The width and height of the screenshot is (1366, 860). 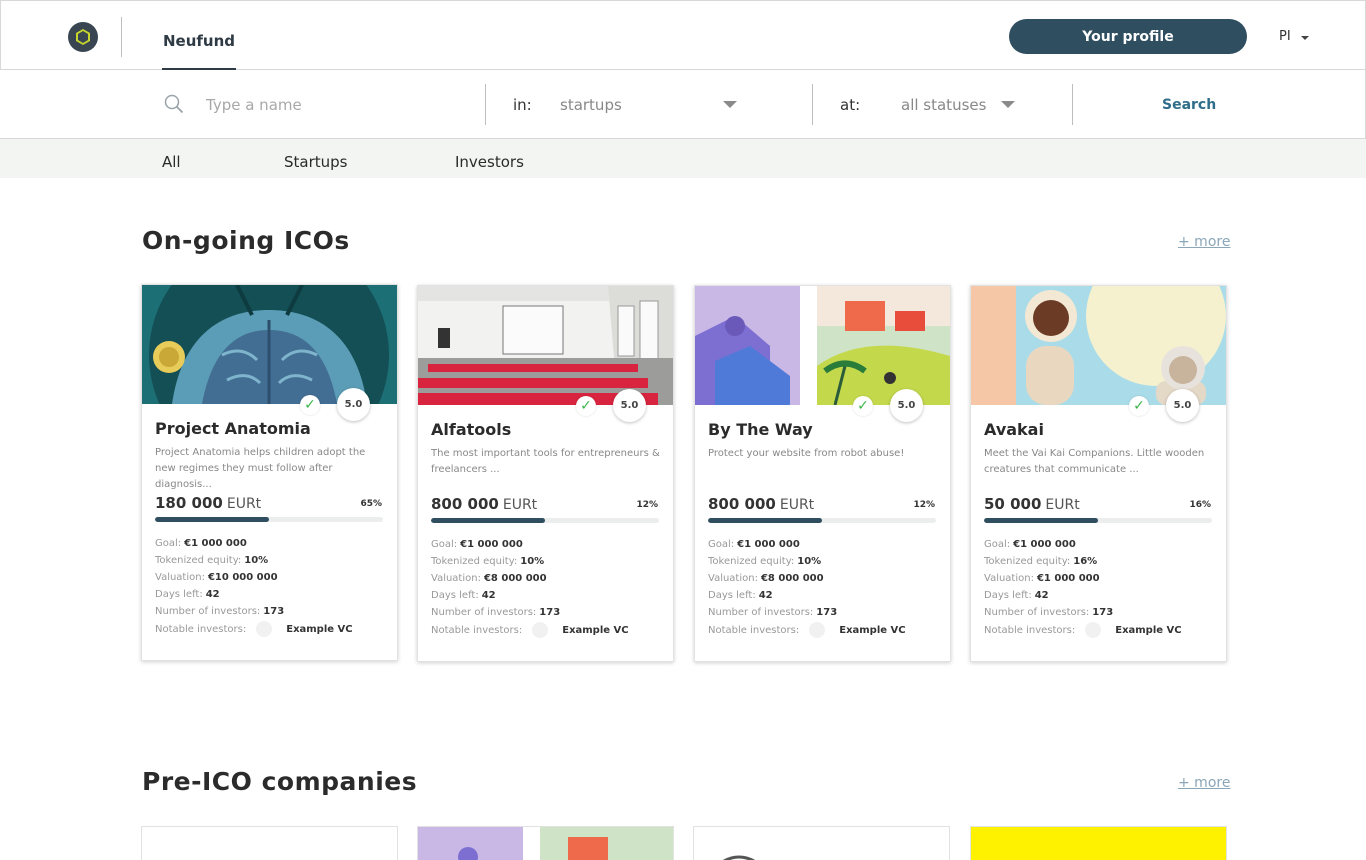 What do you see at coordinates (1128, 36) in the screenshot?
I see `your-profile-button: Your profile` at bounding box center [1128, 36].